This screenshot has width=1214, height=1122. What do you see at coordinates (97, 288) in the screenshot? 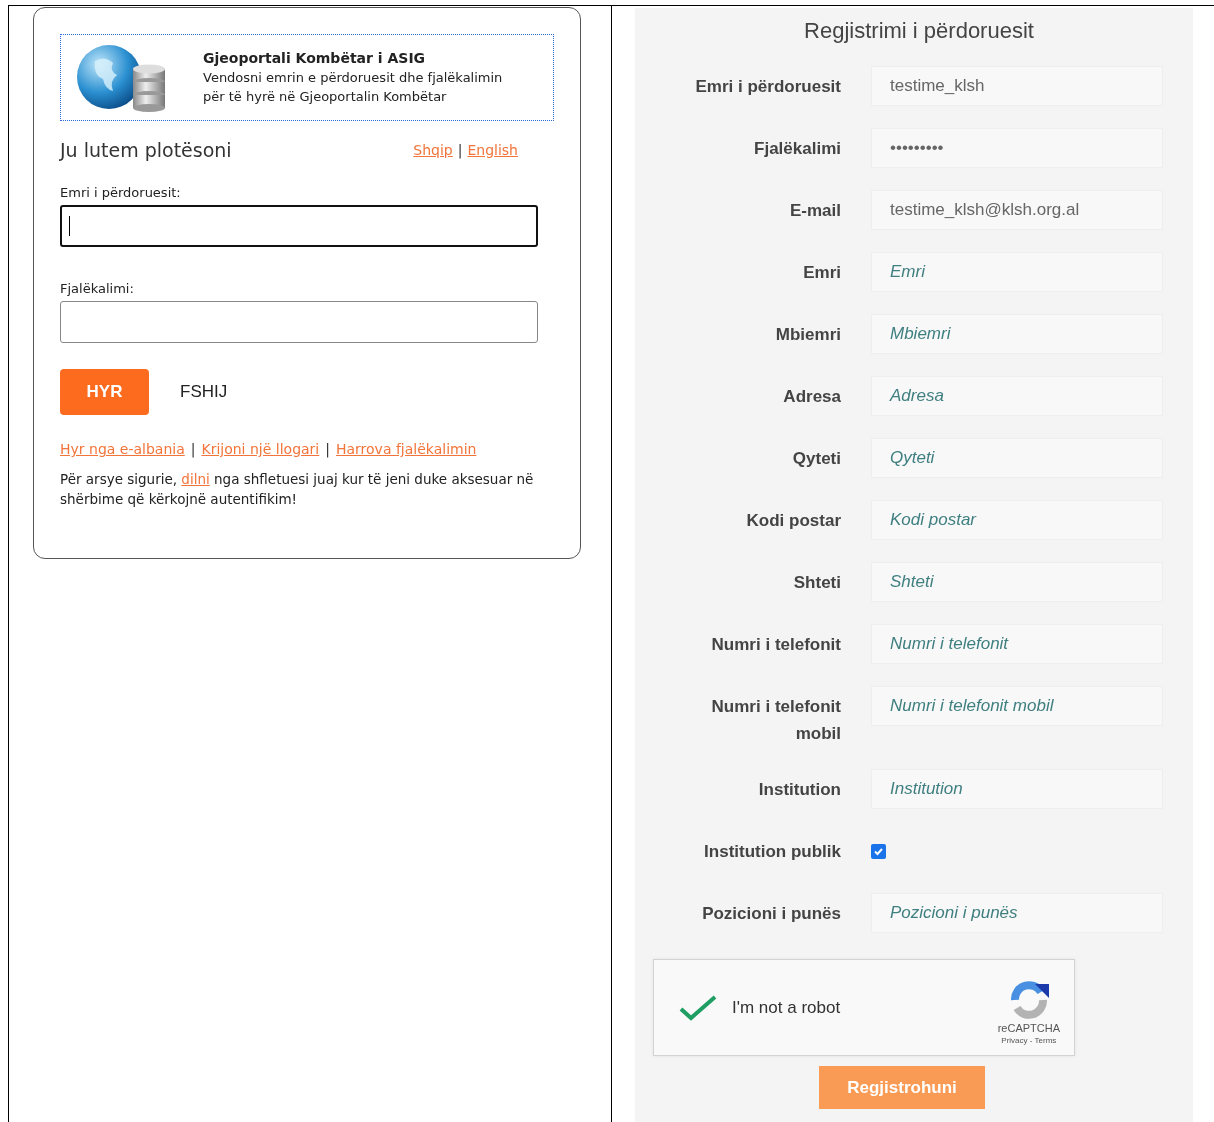
I see `field-label: Fjalëkalimi:` at bounding box center [97, 288].